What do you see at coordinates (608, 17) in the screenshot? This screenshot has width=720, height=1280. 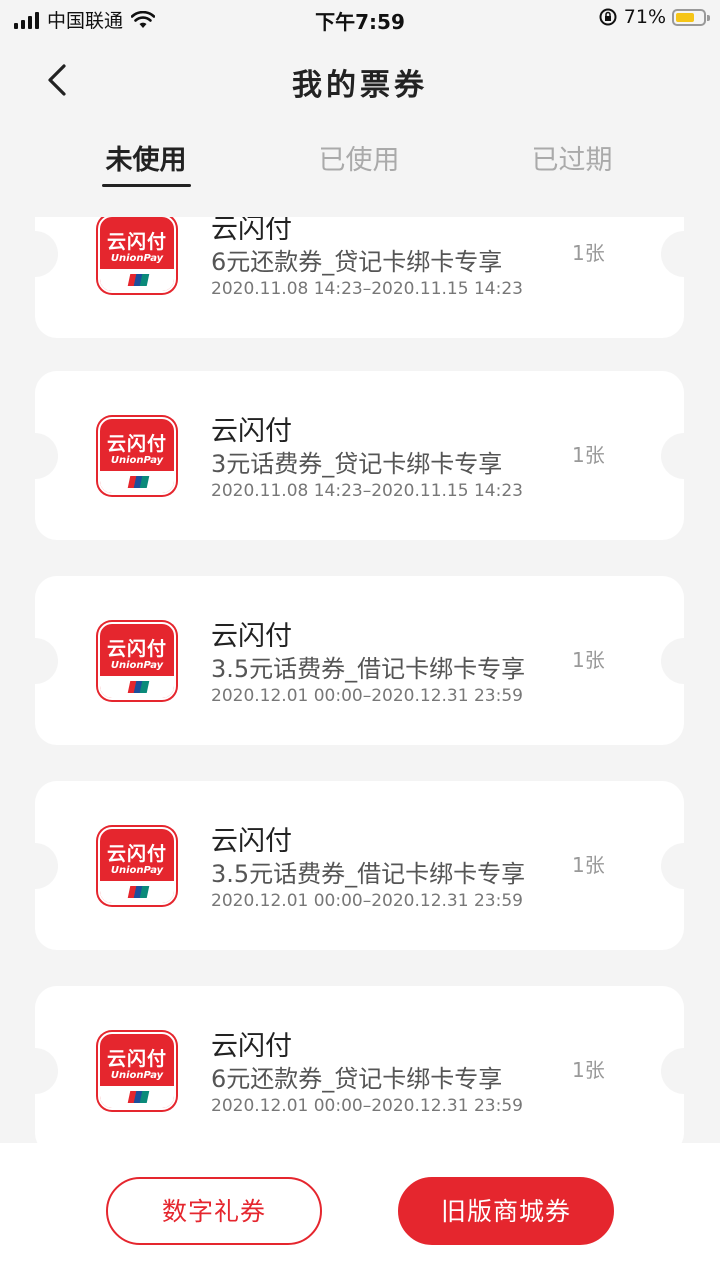 I see `orientation-lock-icon` at bounding box center [608, 17].